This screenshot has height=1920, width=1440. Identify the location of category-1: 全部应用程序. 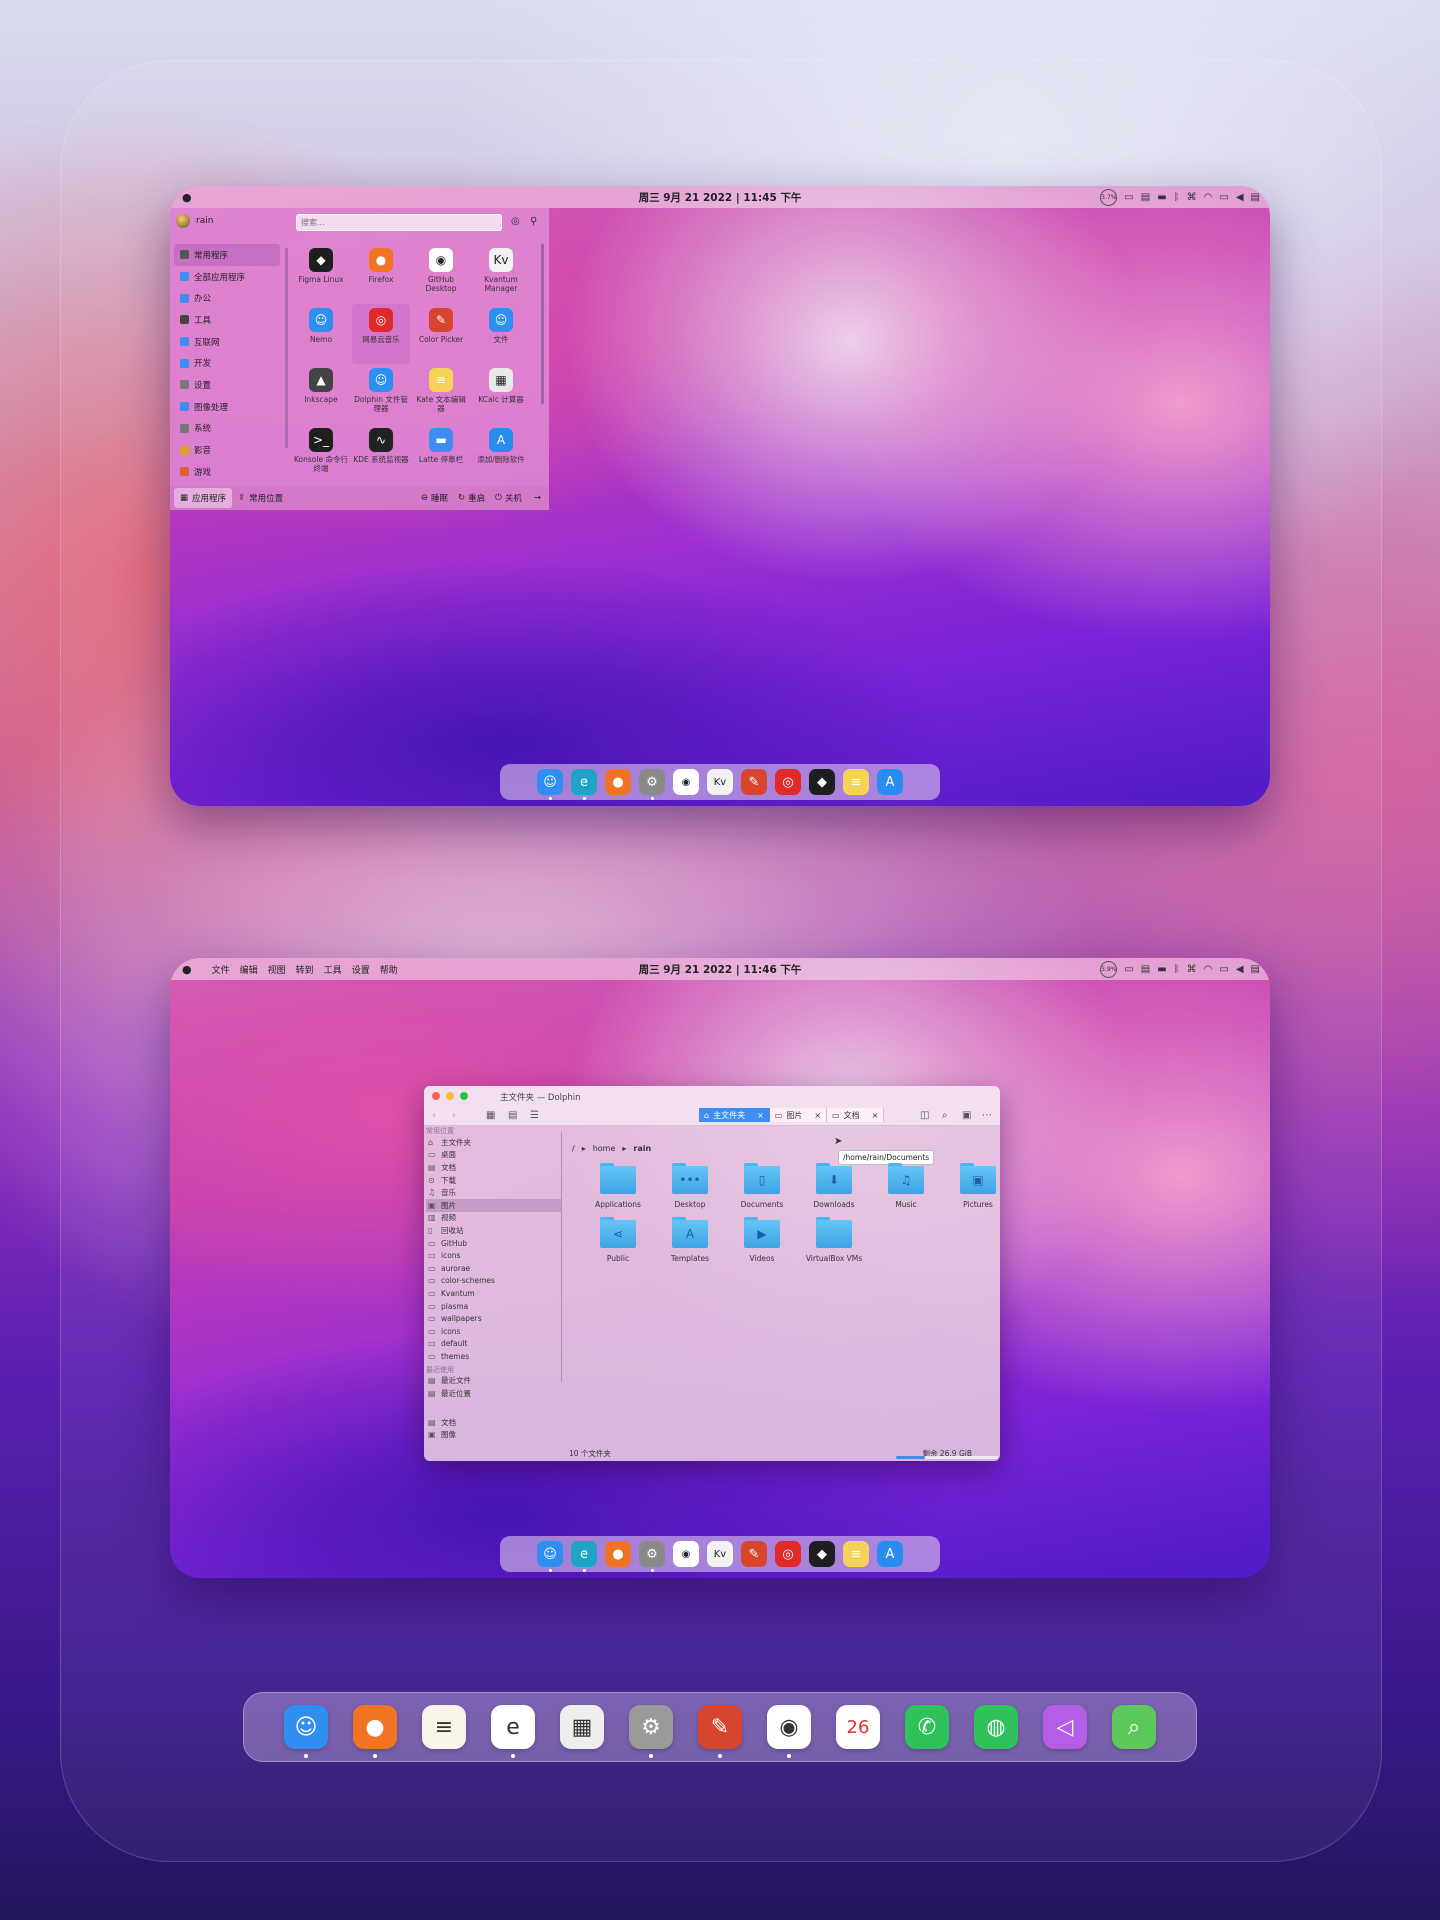
(227, 277).